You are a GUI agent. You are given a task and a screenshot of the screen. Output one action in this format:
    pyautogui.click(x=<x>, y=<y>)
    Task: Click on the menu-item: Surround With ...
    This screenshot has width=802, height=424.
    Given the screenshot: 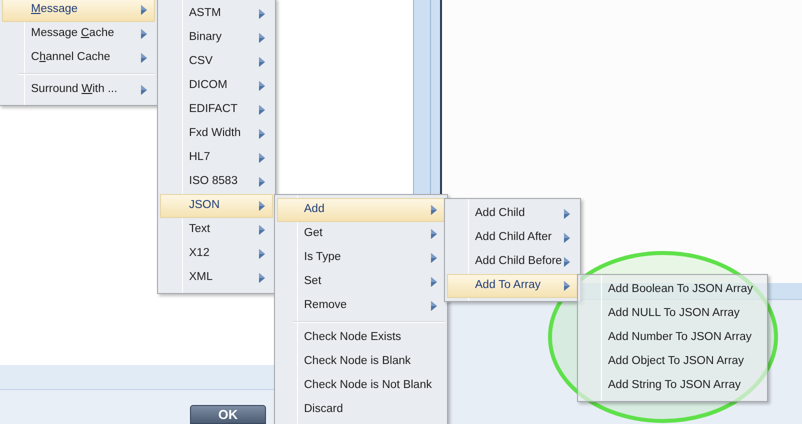 What is the action you would take?
    pyautogui.click(x=78, y=90)
    